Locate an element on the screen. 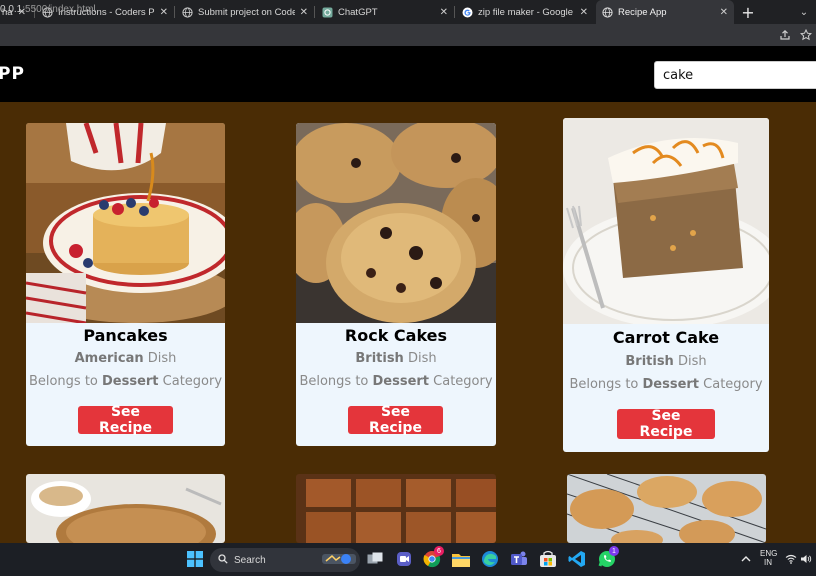 This screenshot has width=816, height=576. search-highlight-icon is located at coordinates (339, 560).